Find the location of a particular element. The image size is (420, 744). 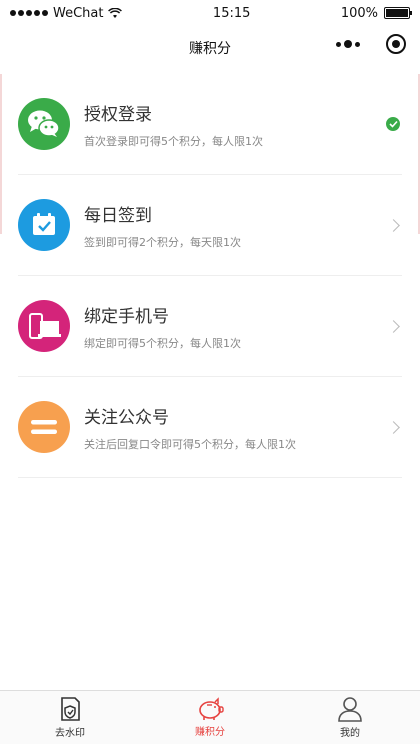

shield-doc-icon is located at coordinates (70, 709).